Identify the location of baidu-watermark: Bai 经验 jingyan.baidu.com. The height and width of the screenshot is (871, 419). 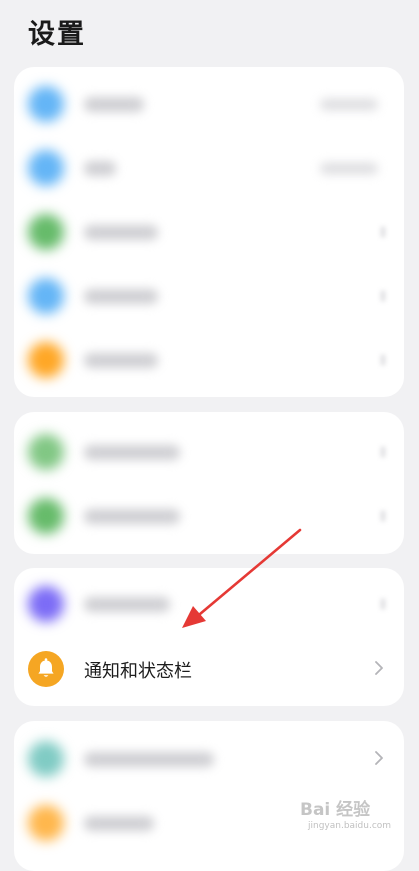
(357, 820).